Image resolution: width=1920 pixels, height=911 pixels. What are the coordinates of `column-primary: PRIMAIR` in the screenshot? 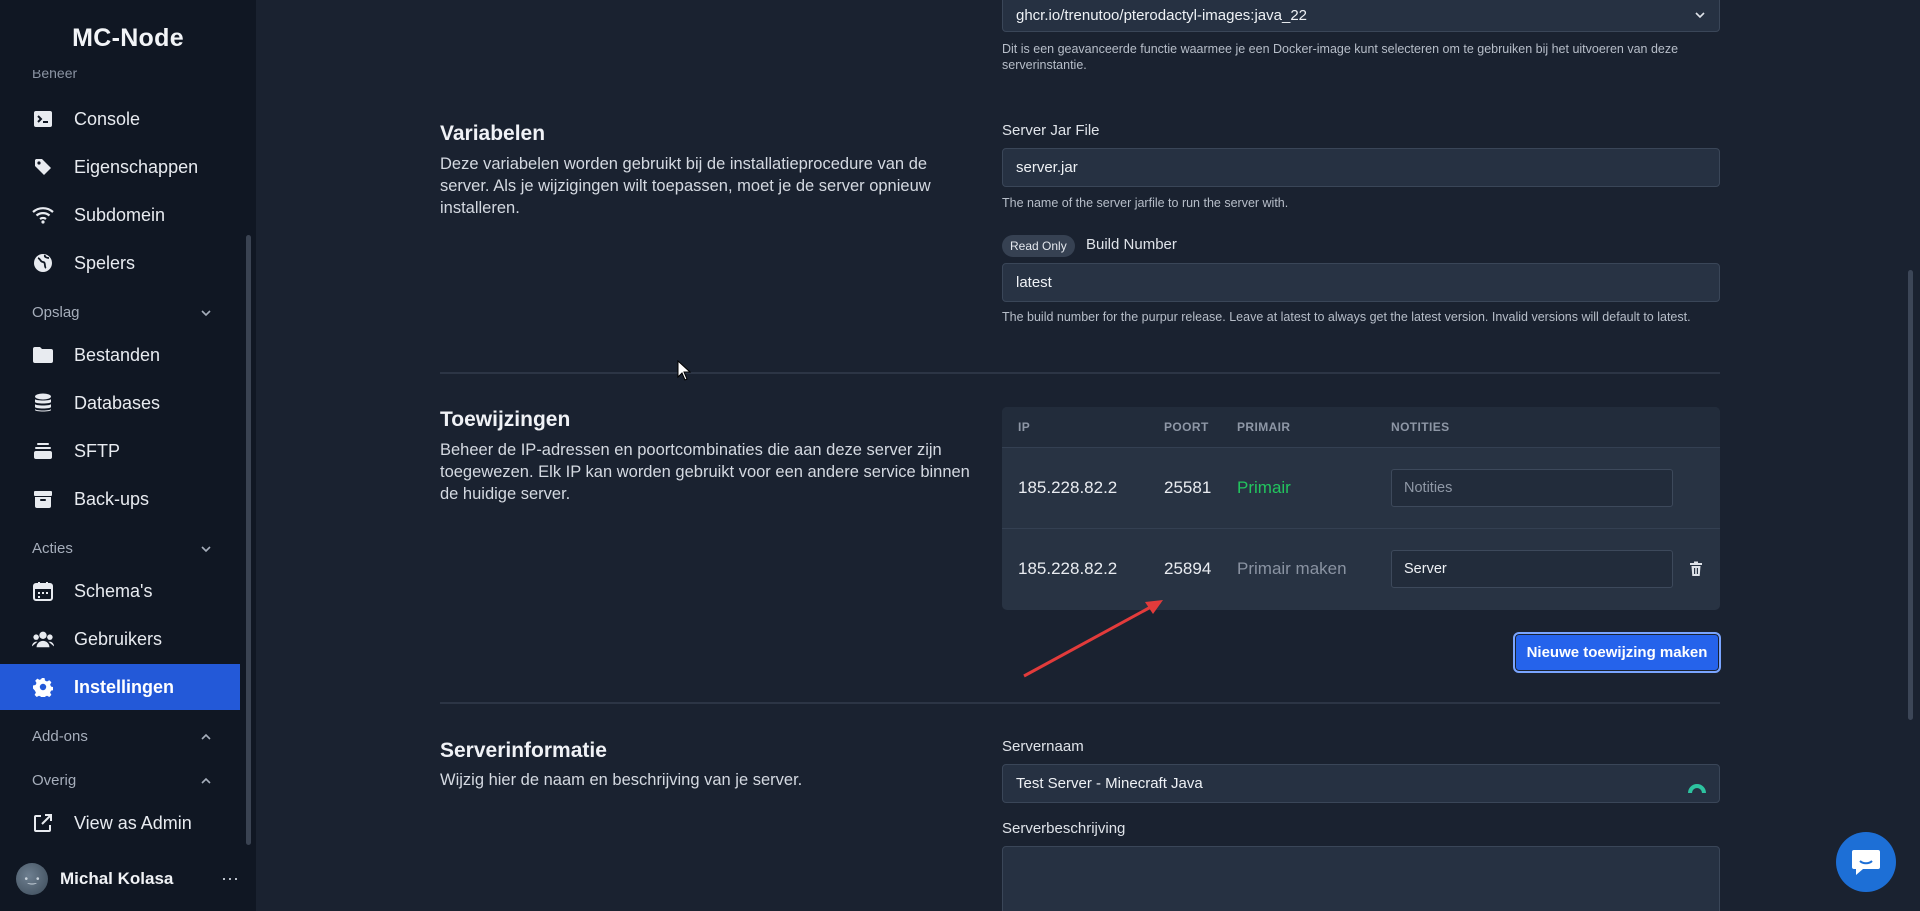 It's located at (1264, 427).